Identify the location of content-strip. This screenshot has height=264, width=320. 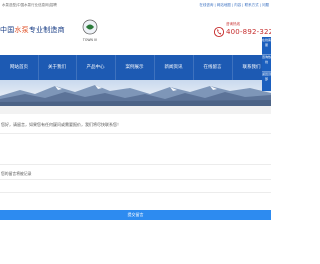
(135, 110).